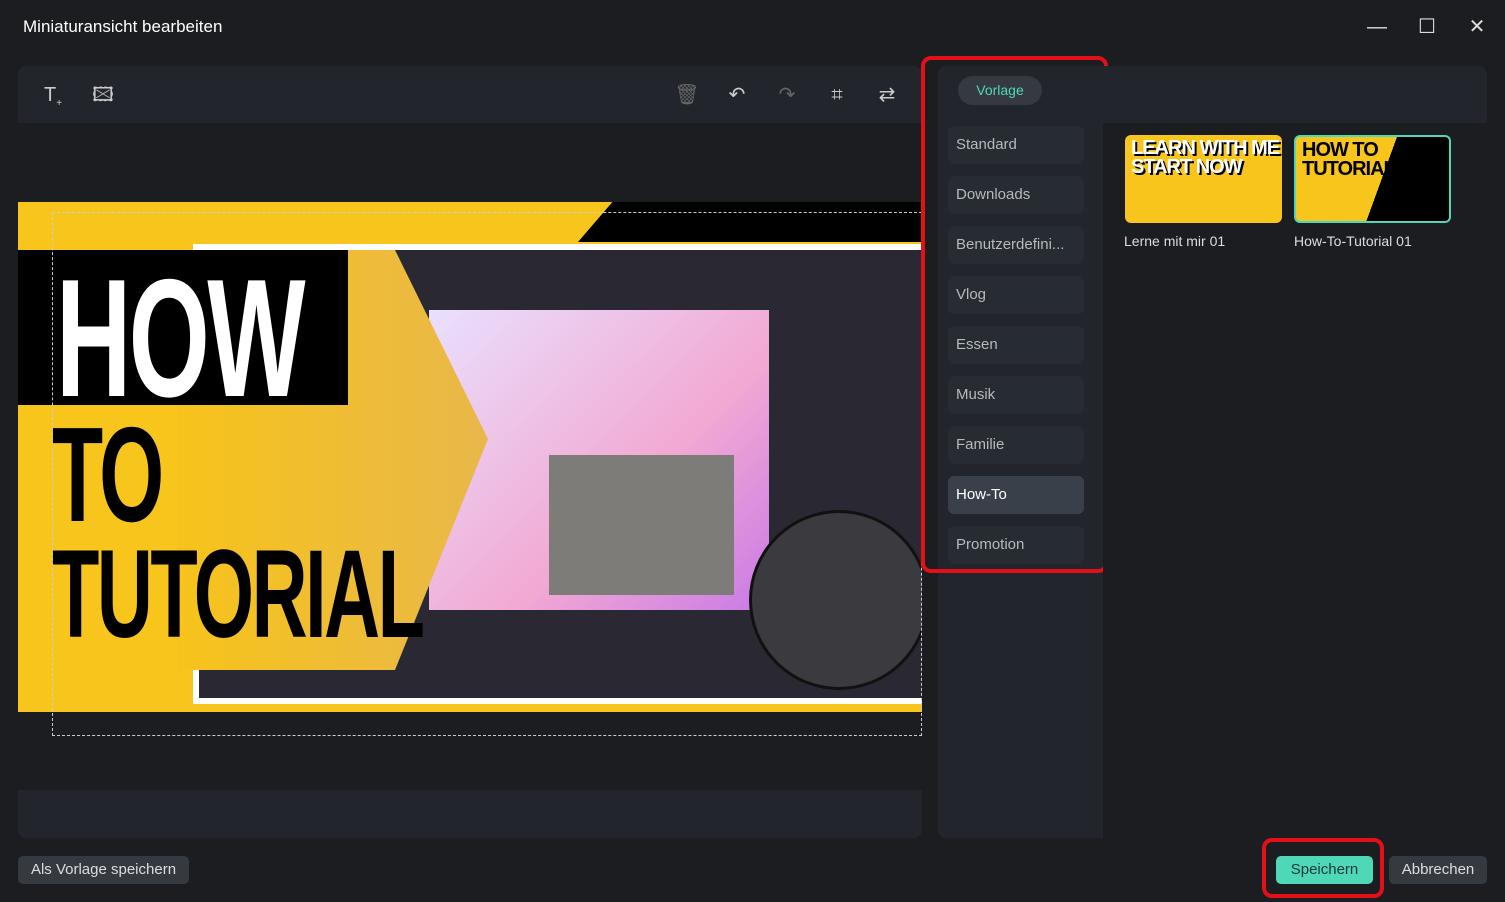  Describe the element at coordinates (1427, 27) in the screenshot. I see `maximize-button: ☐` at that location.